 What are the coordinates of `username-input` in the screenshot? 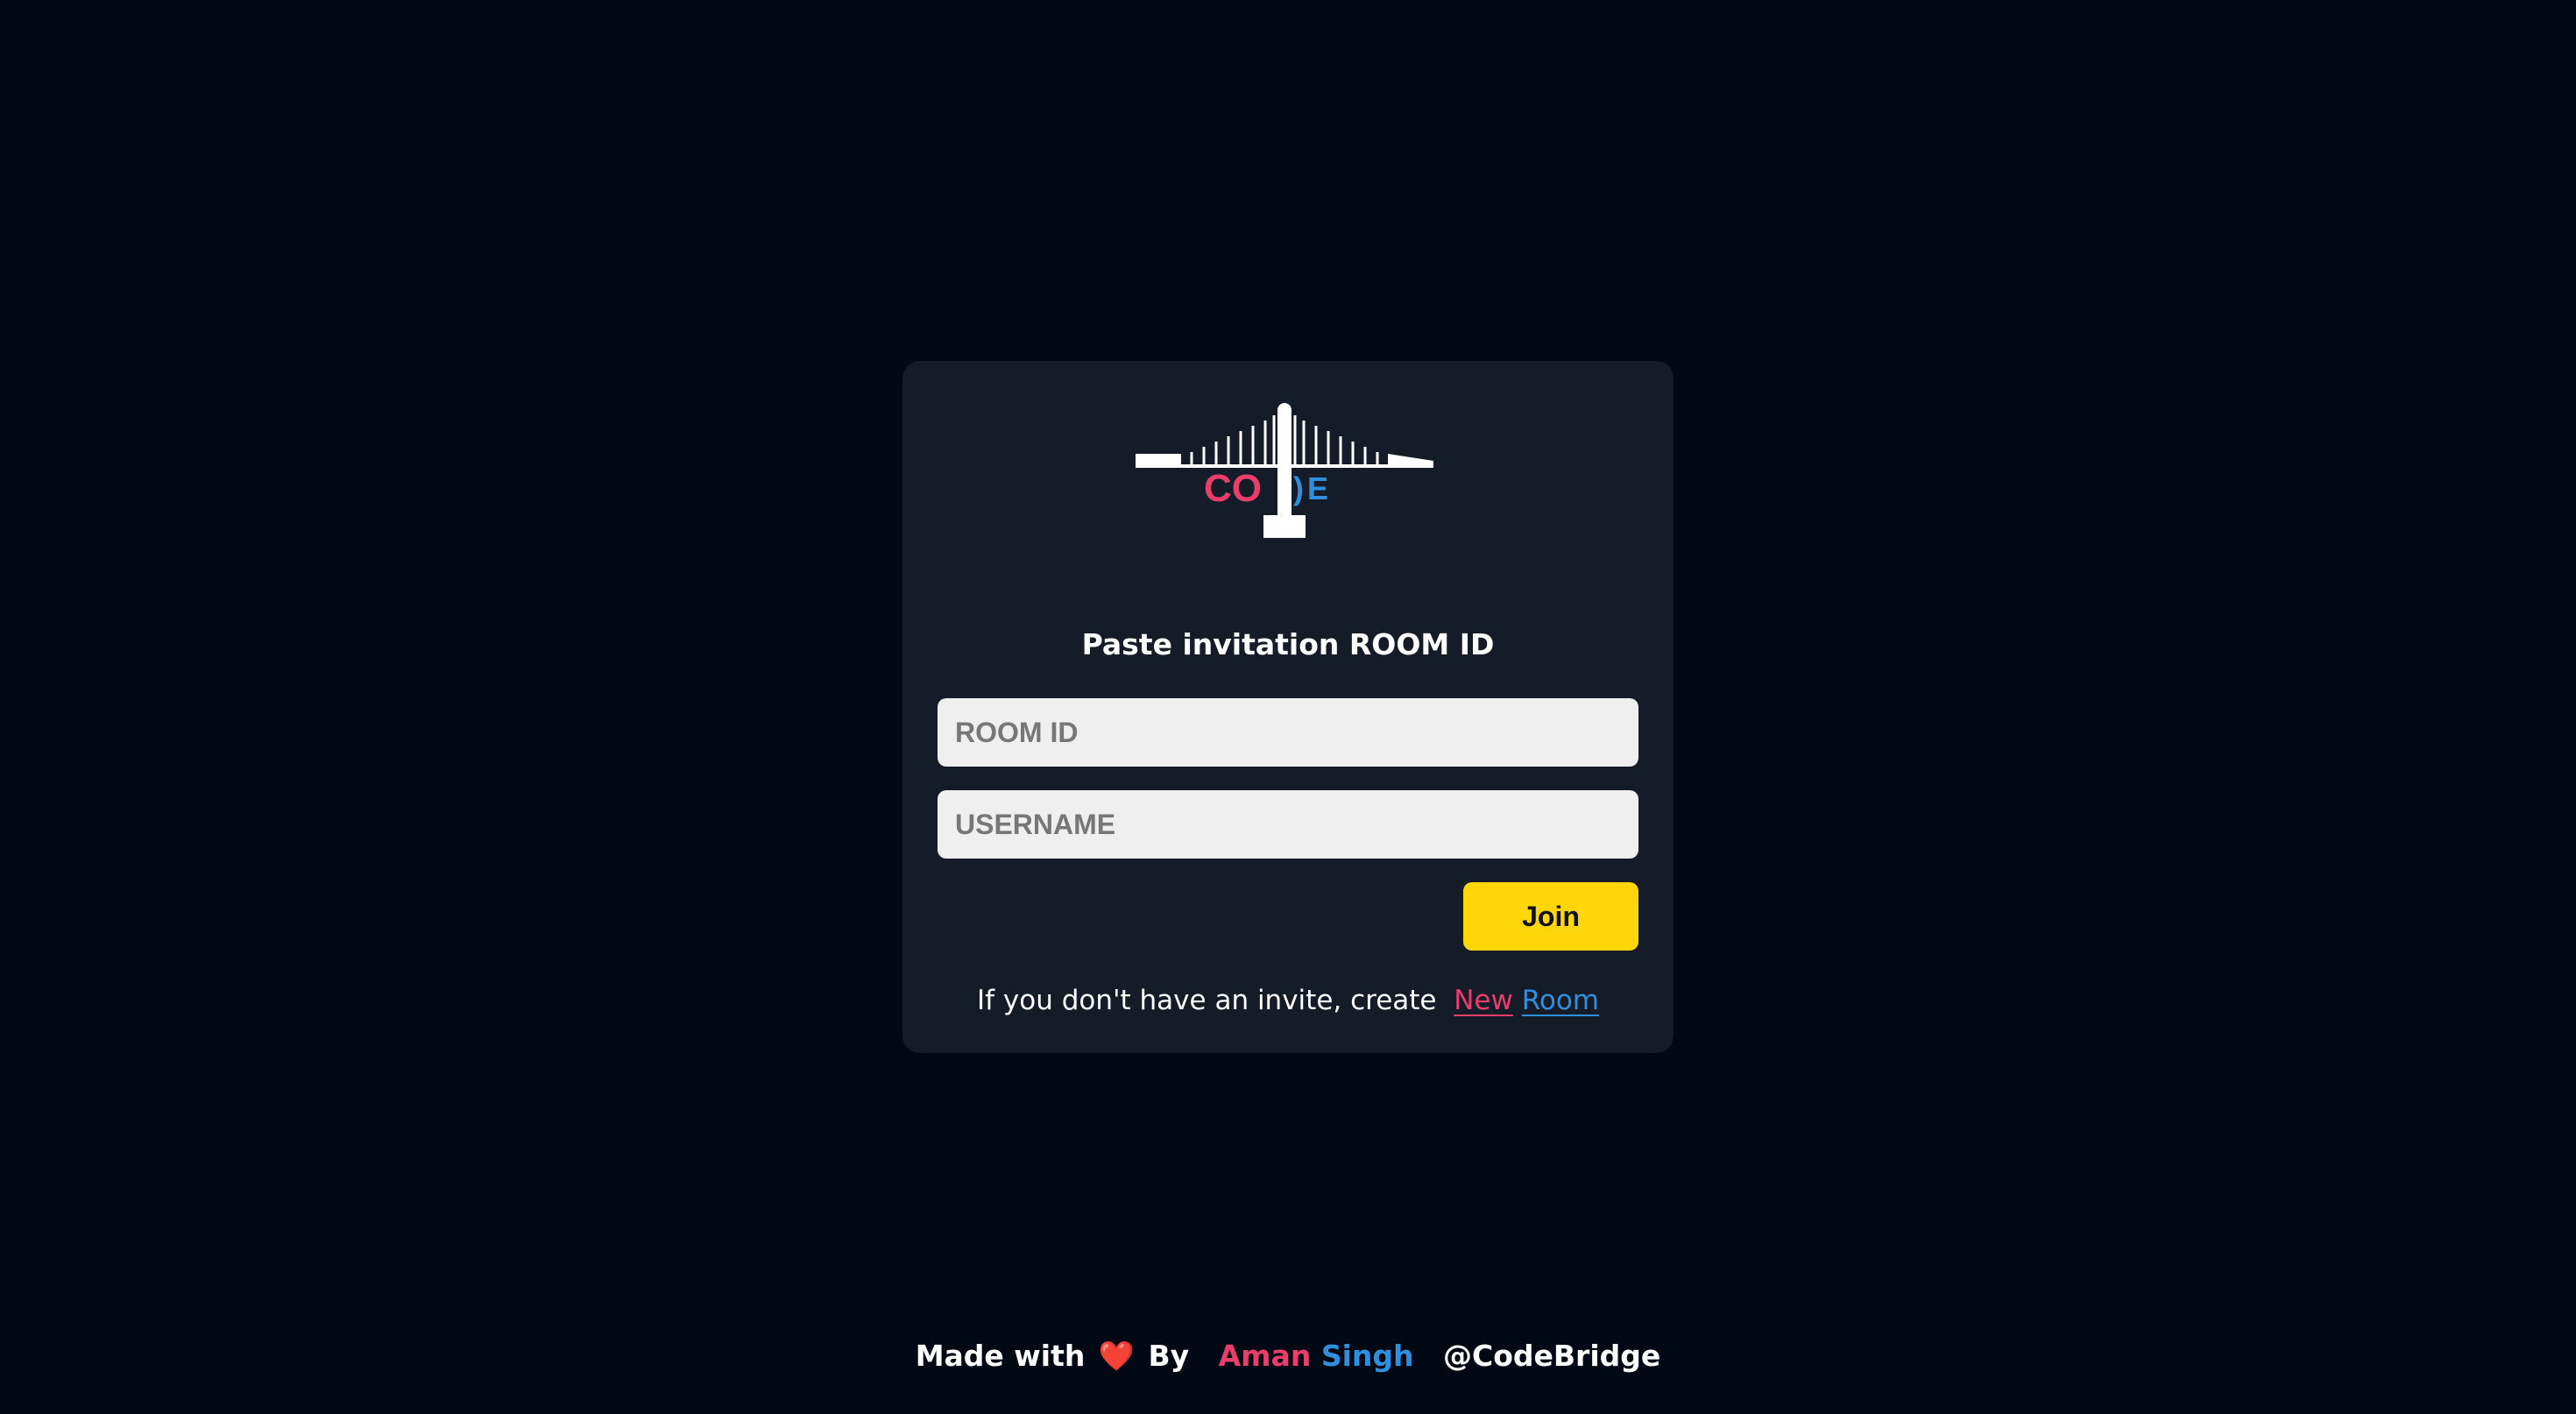 It's located at (1288, 824).